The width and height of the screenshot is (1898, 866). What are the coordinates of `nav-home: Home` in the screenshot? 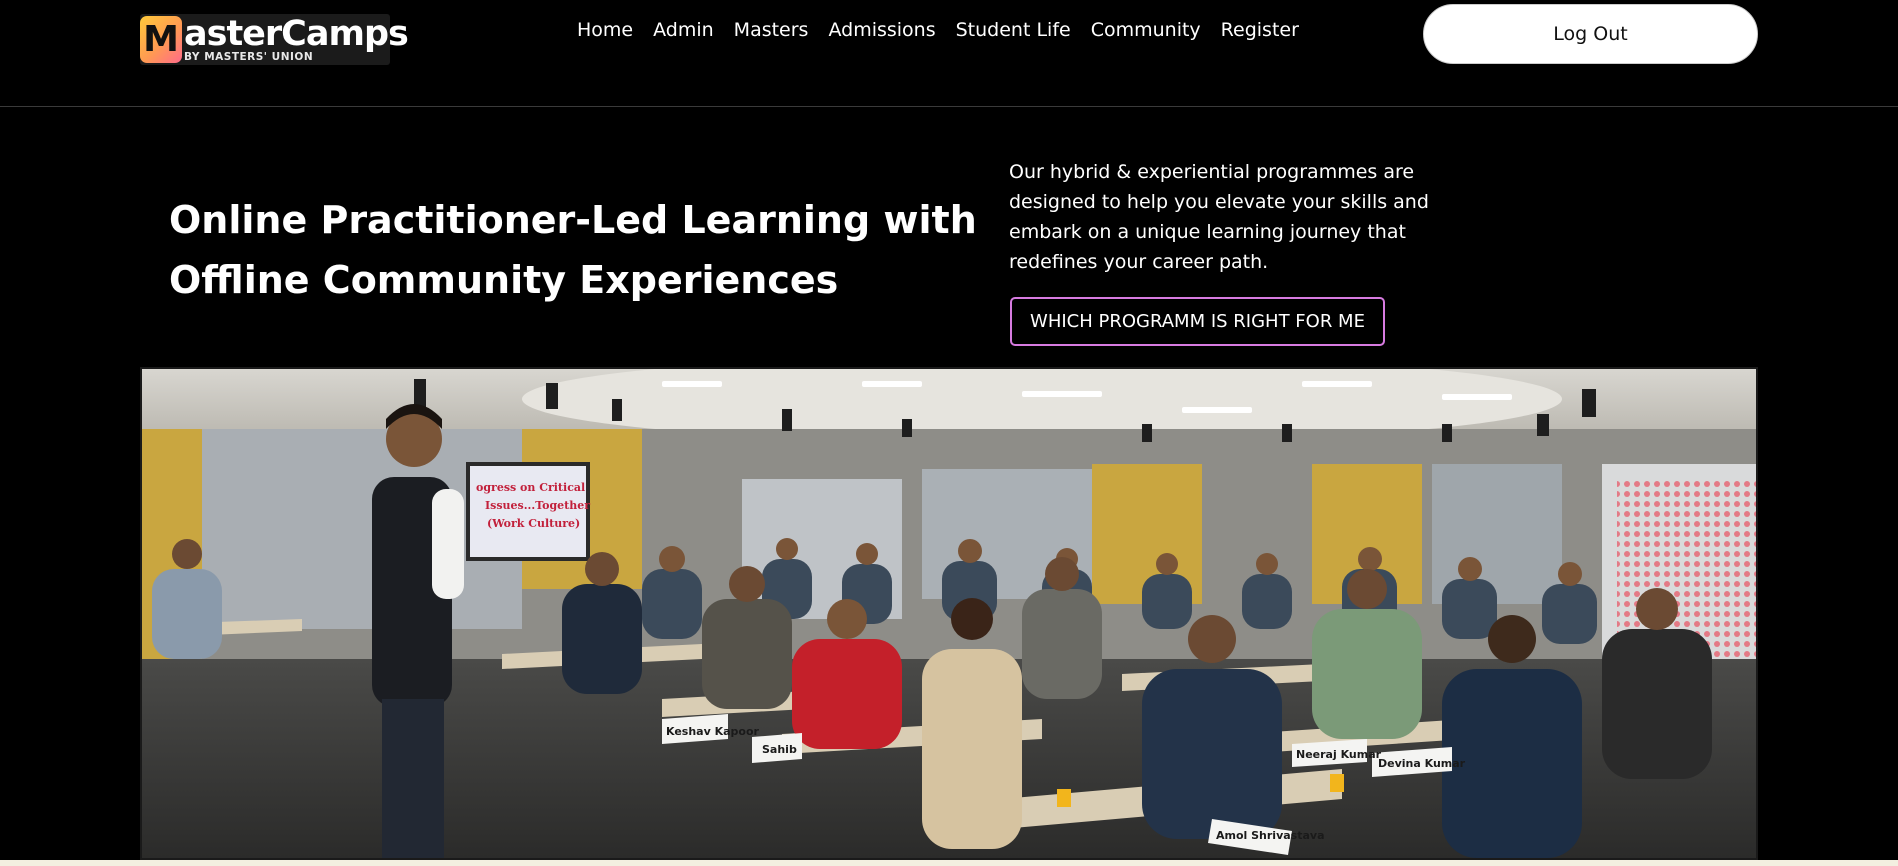 It's located at (605, 30).